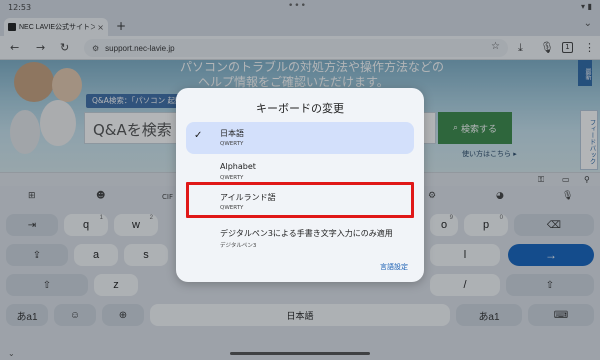 The image size is (600, 360). Describe the element at coordinates (198, 135) in the screenshot. I see `check-icon: ✓` at that location.